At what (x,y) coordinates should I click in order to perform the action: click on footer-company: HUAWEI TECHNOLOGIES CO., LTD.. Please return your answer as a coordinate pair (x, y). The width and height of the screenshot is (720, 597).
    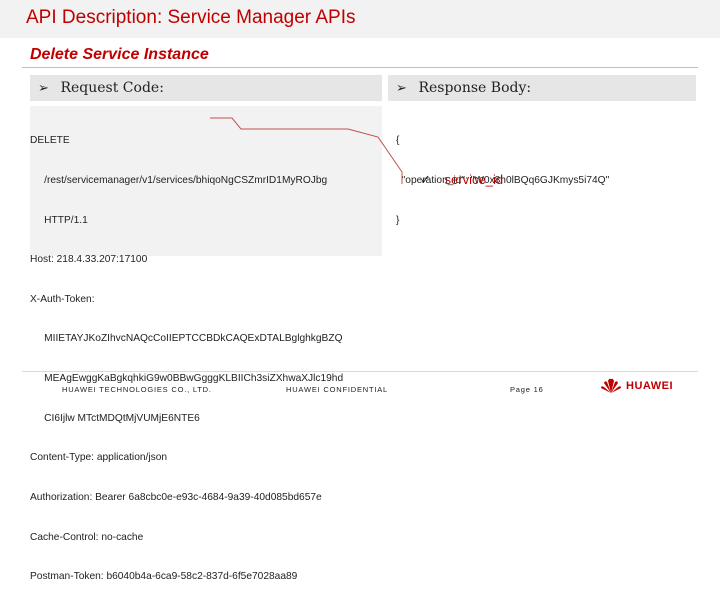
    Looking at the image, I should click on (137, 389).